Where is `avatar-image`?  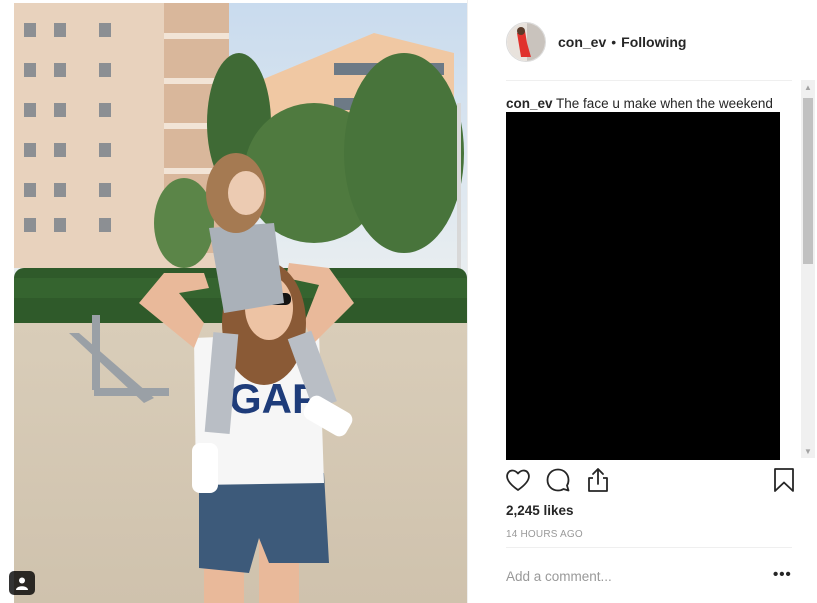
avatar-image is located at coordinates (526, 42).